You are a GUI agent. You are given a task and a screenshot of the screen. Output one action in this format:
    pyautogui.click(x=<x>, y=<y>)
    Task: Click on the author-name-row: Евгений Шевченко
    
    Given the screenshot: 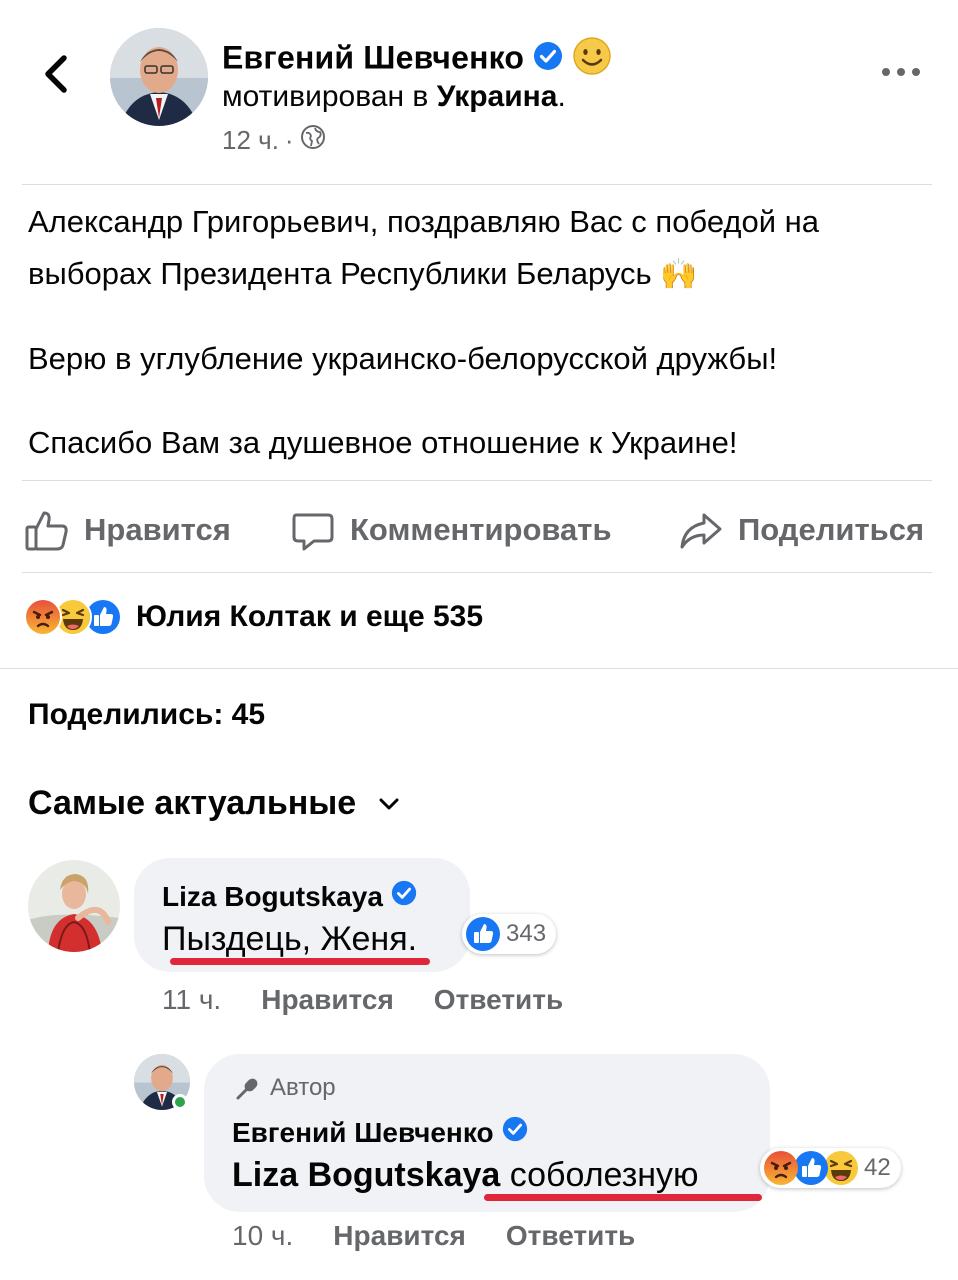 What is the action you would take?
    pyautogui.click(x=417, y=60)
    